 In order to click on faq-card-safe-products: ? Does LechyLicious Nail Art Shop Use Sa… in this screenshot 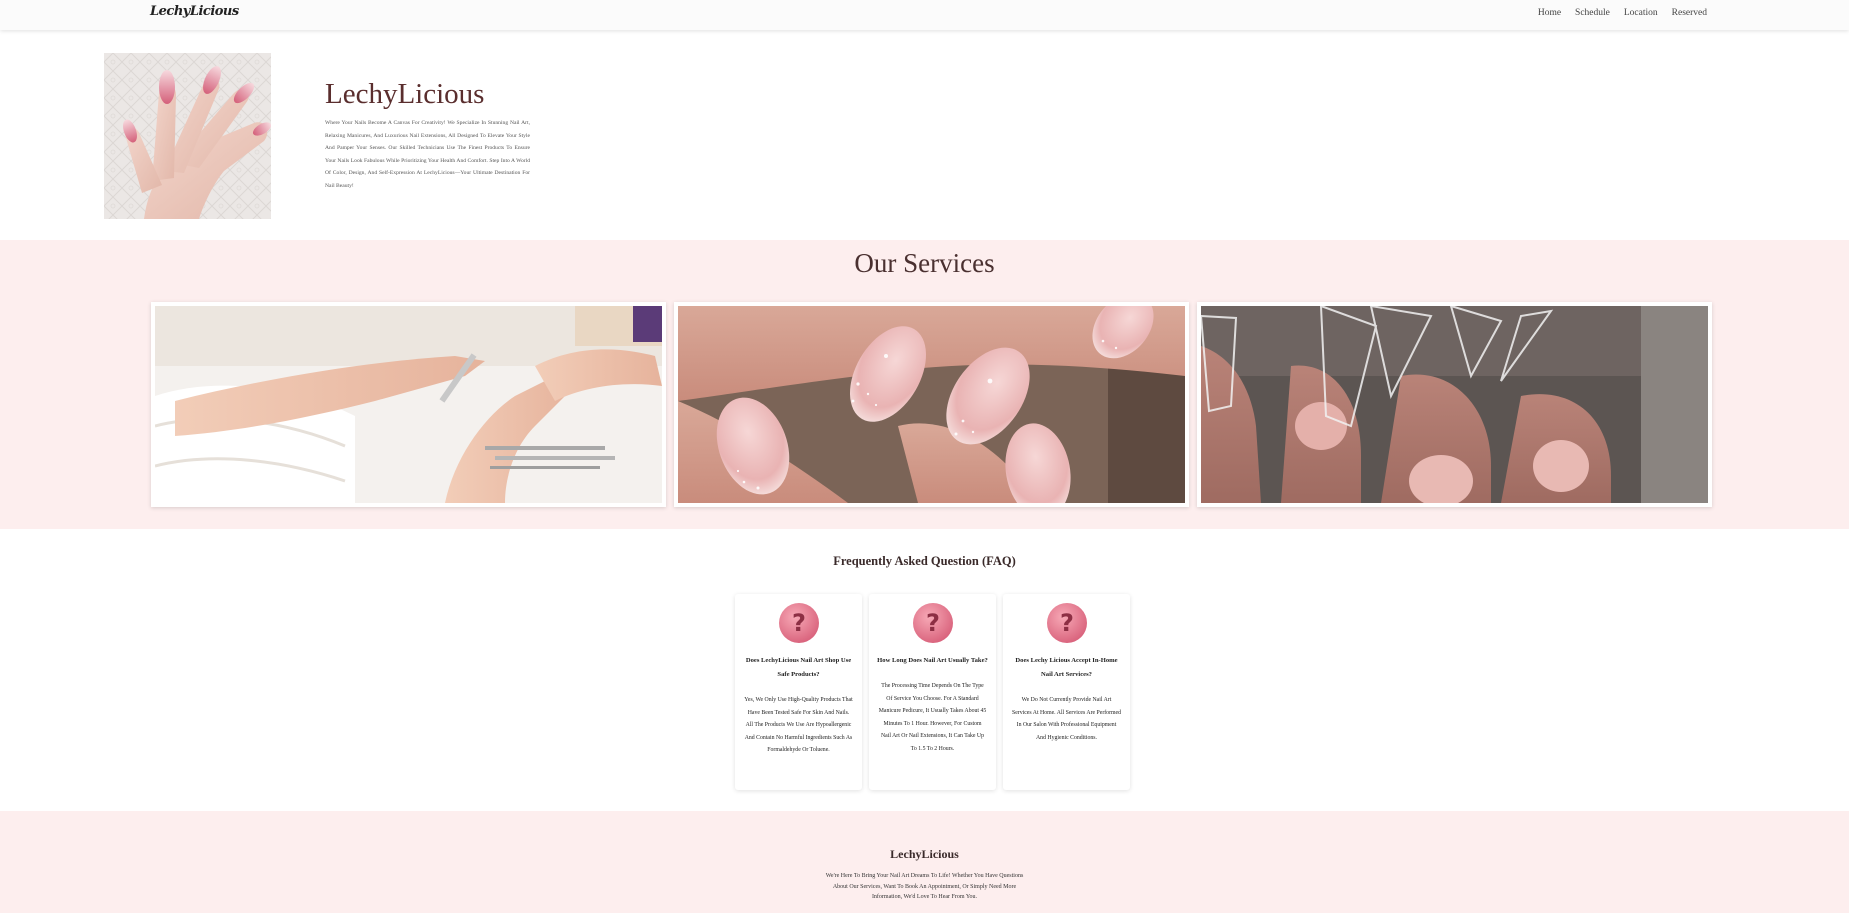, I will do `click(798, 692)`.